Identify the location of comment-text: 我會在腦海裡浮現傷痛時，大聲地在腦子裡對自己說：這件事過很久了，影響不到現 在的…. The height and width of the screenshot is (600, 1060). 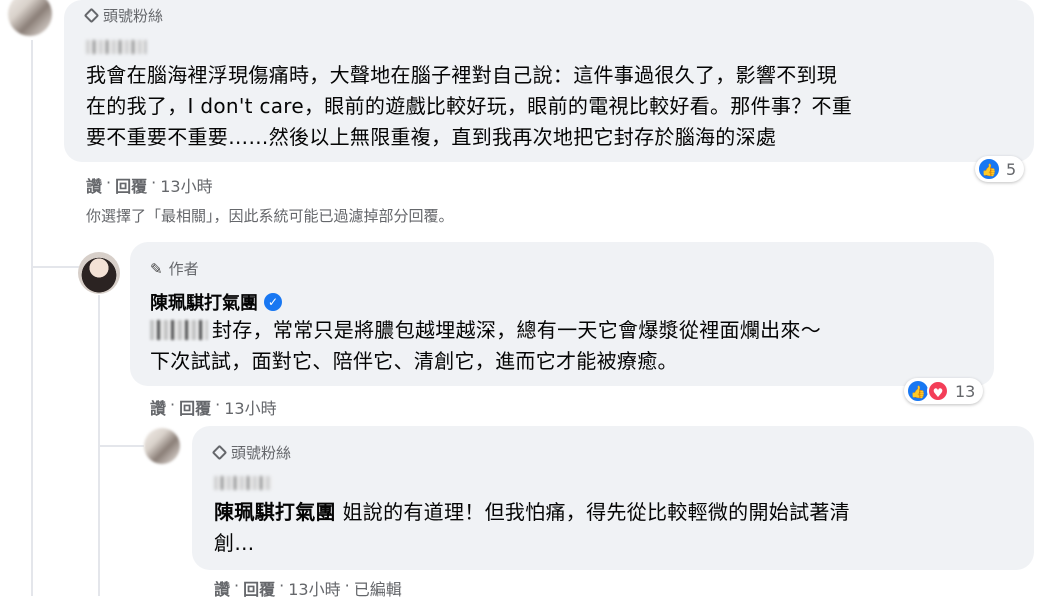
(469, 106).